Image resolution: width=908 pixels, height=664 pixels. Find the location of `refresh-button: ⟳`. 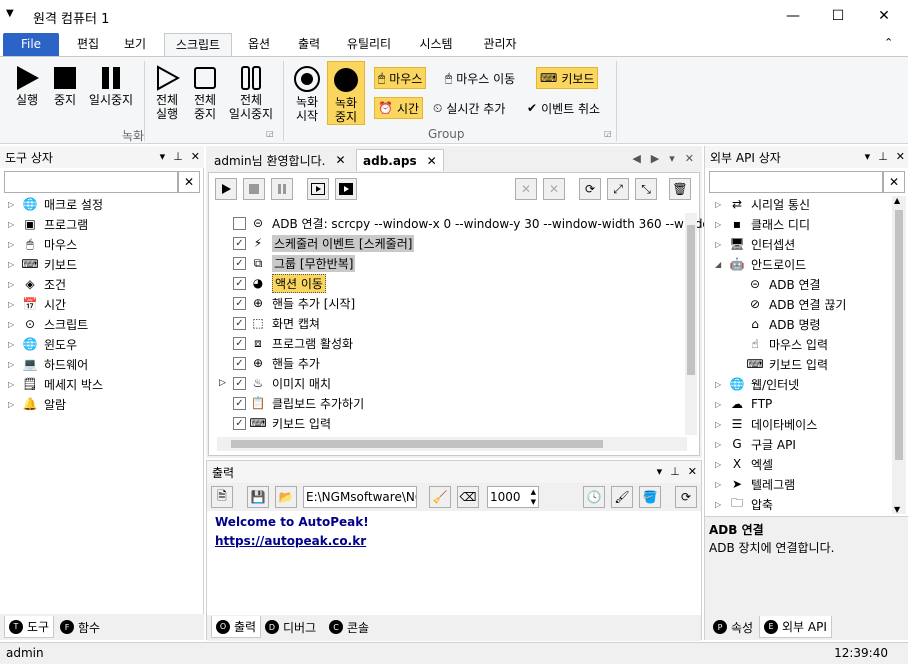

refresh-button: ⟳ is located at coordinates (590, 189).